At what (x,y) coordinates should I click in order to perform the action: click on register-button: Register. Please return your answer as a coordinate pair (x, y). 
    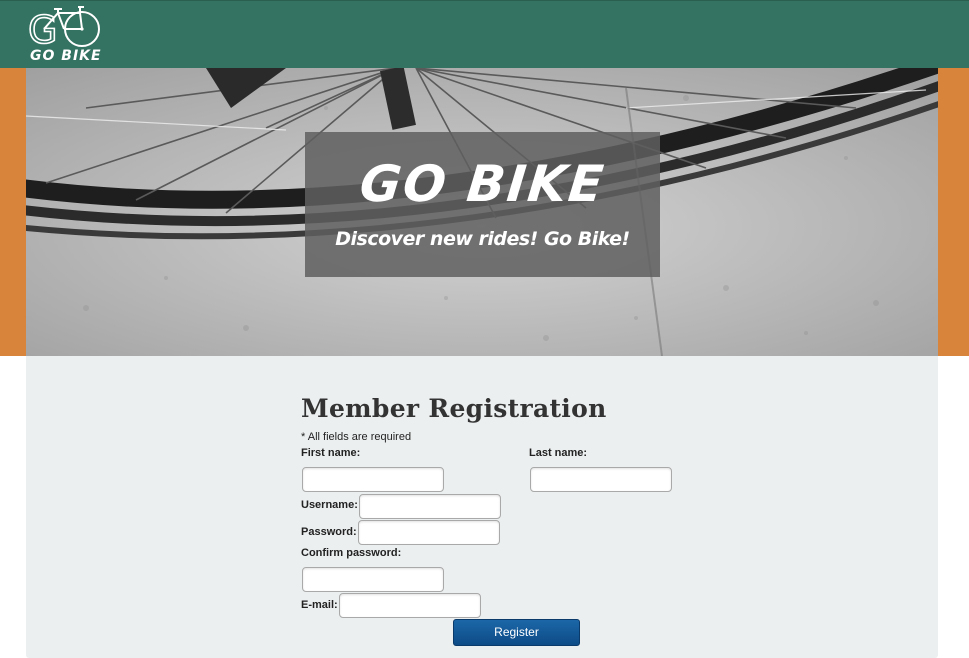
    Looking at the image, I should click on (516, 632).